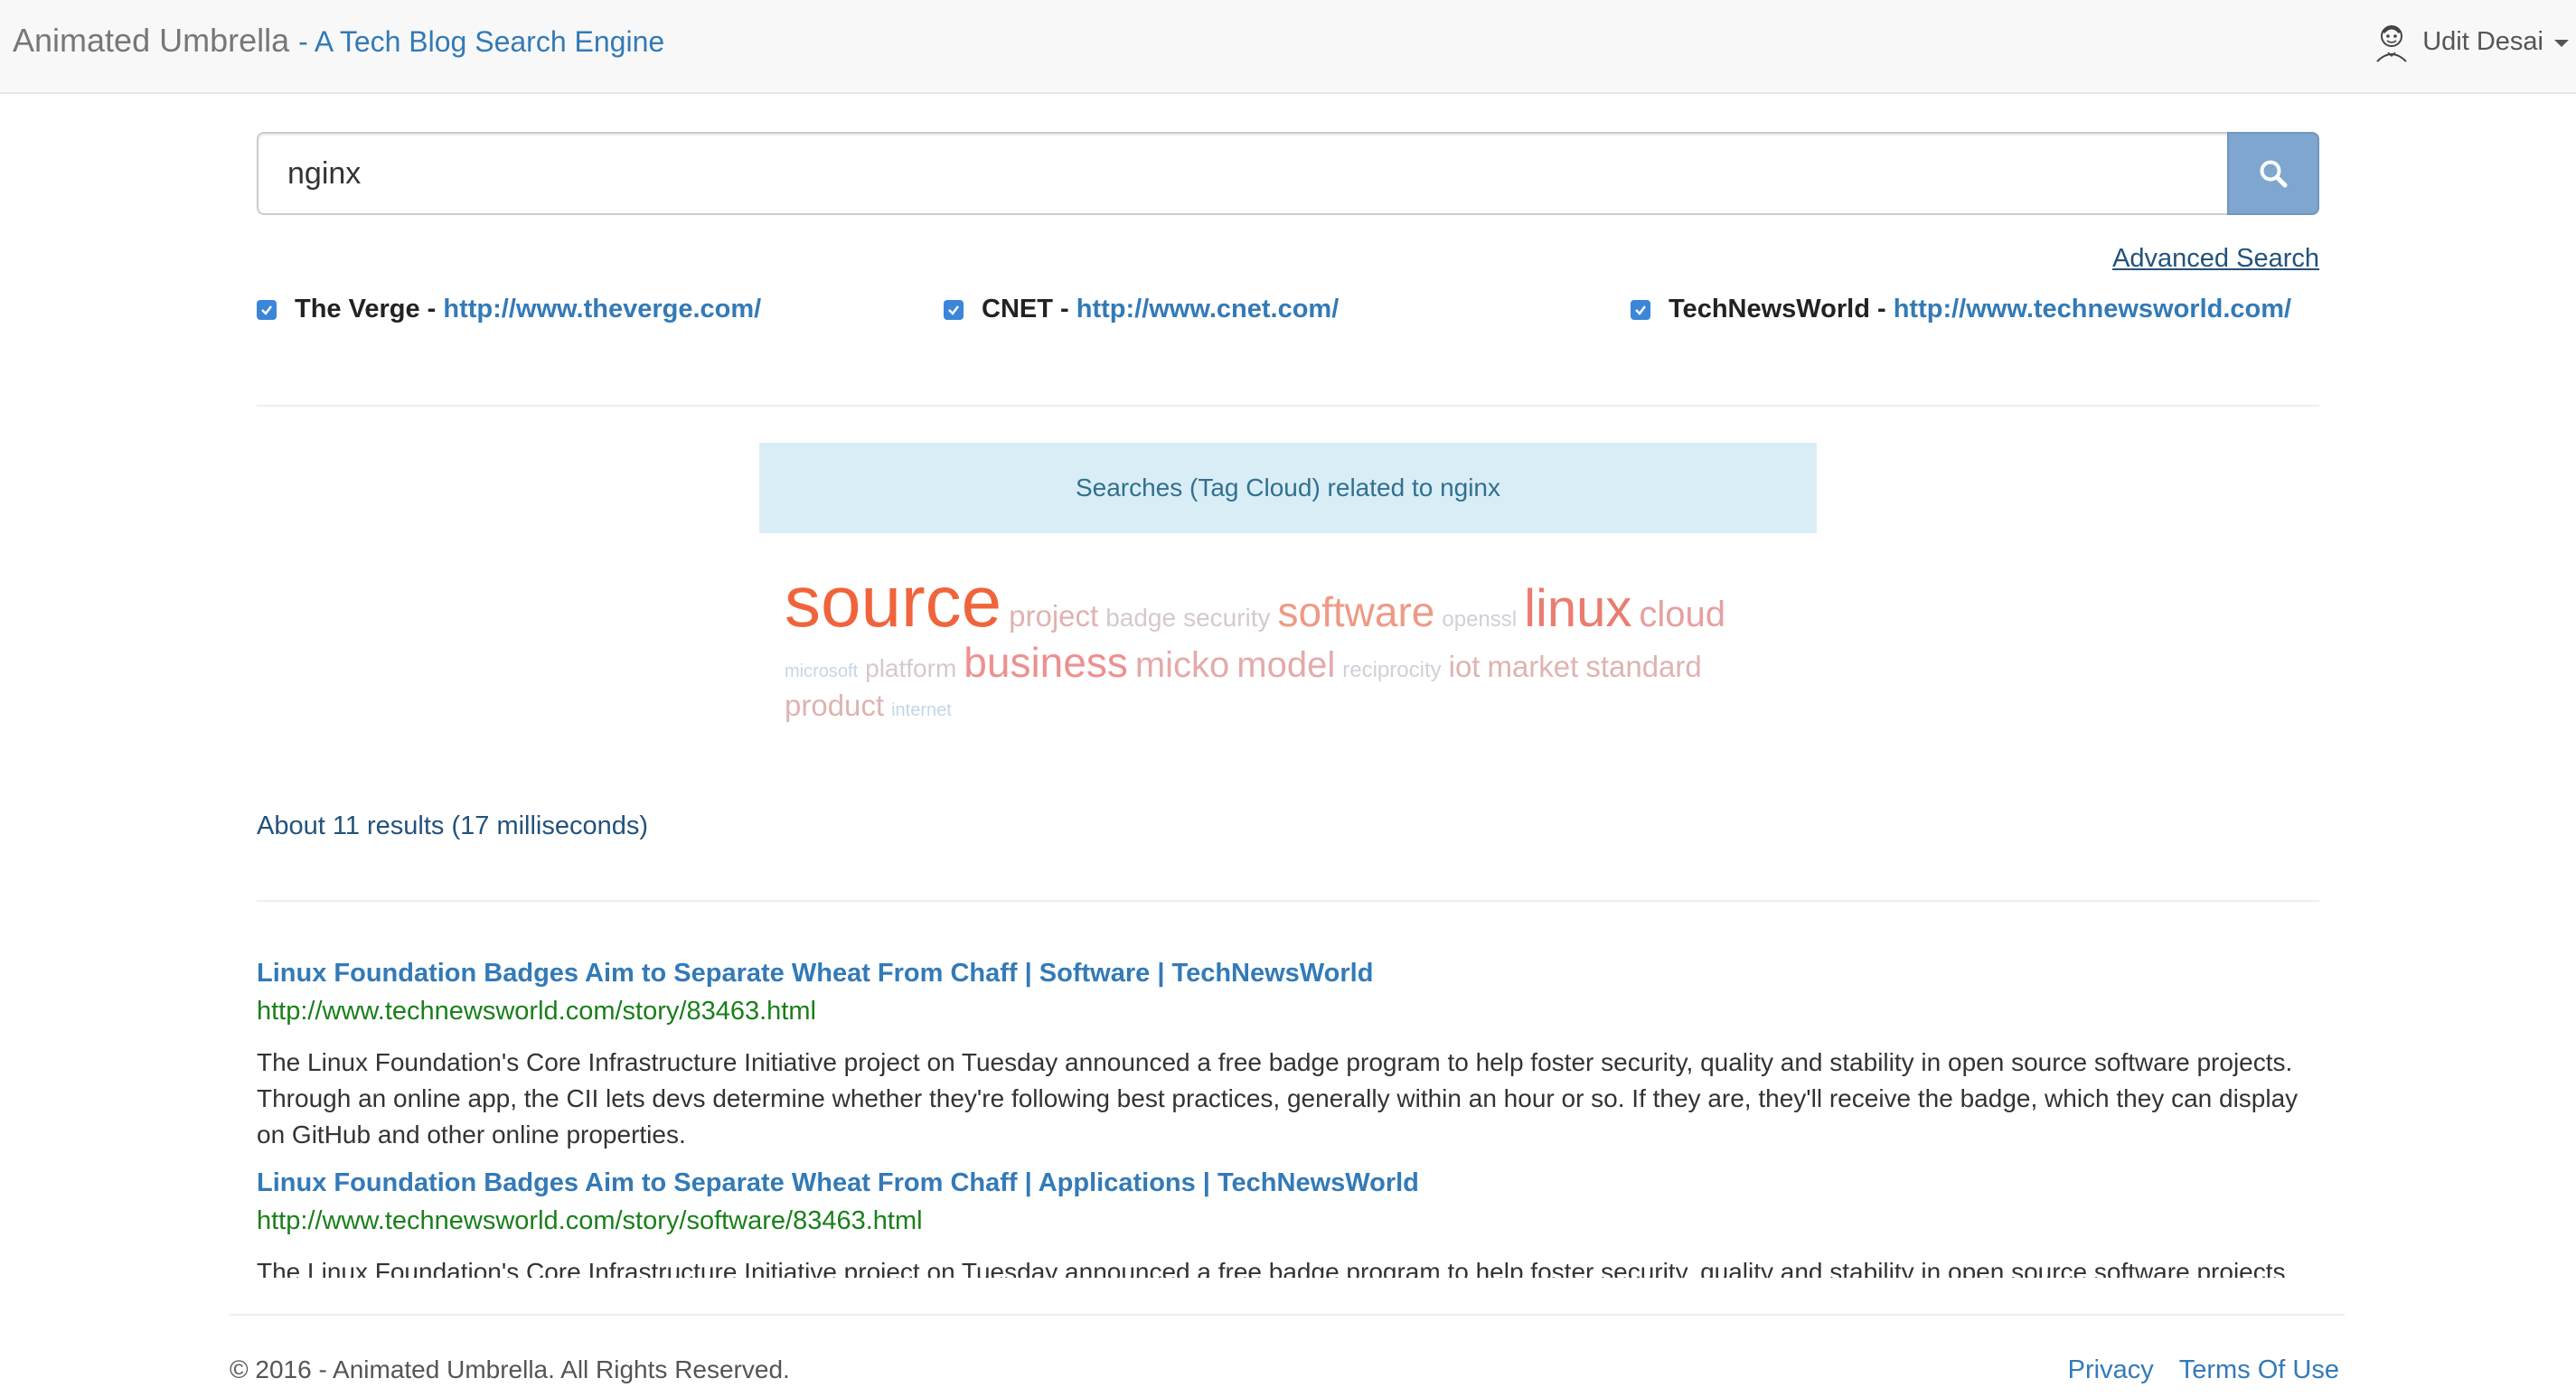 The width and height of the screenshot is (2576, 1397). I want to click on result-count: About 11 results (17 milliseconds), so click(453, 825).